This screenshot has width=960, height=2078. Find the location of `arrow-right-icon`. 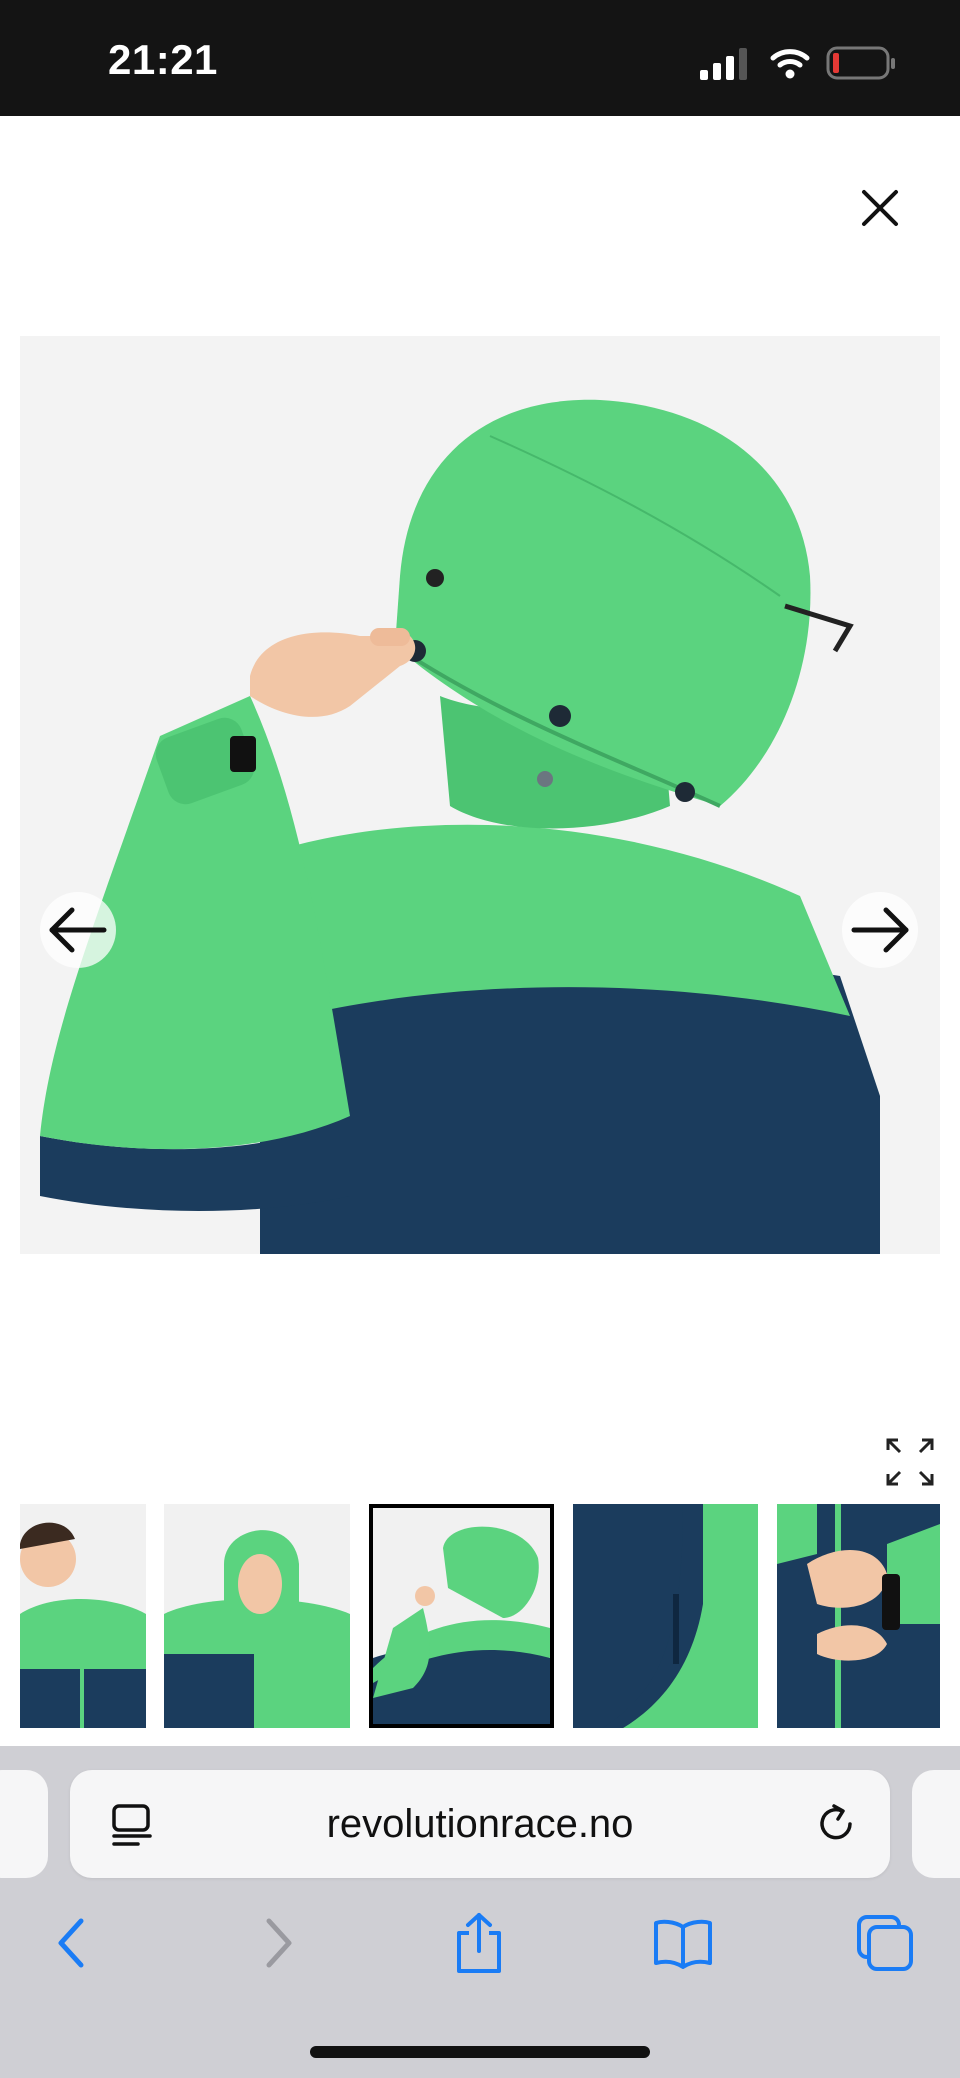

arrow-right-icon is located at coordinates (880, 930).